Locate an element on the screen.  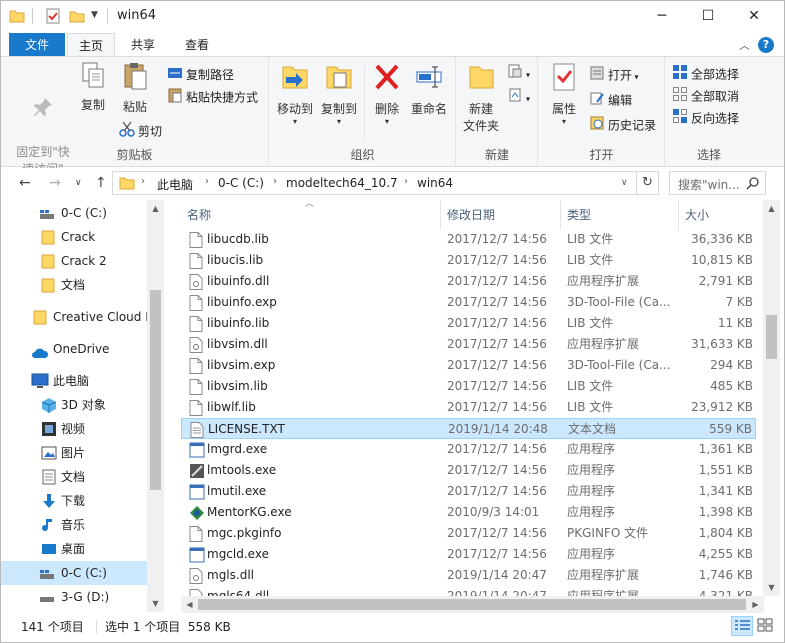
breadcrumb-drive-c: 0-C (C:) is located at coordinates (241, 183).